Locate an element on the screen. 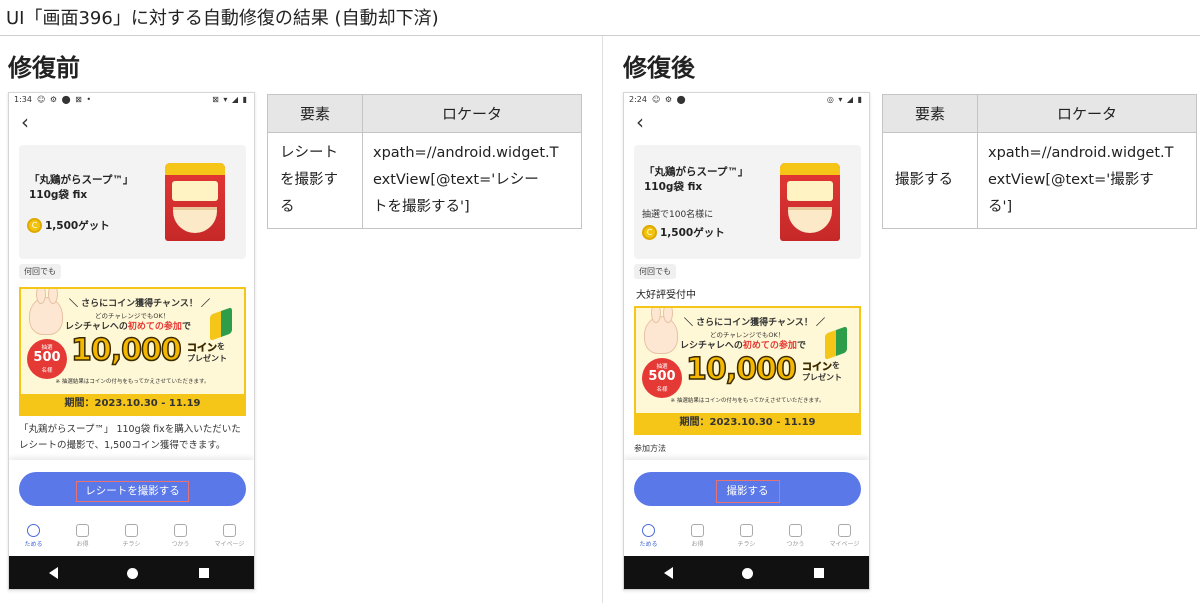 This screenshot has width=1200, height=603. cta-area: レシートを撮影する is located at coordinates (131, 489).